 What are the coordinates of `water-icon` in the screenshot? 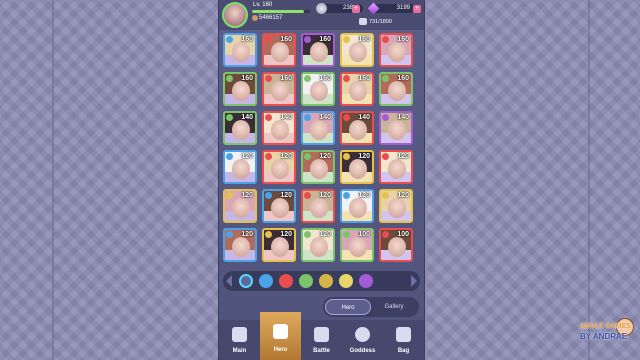 It's located at (266, 281).